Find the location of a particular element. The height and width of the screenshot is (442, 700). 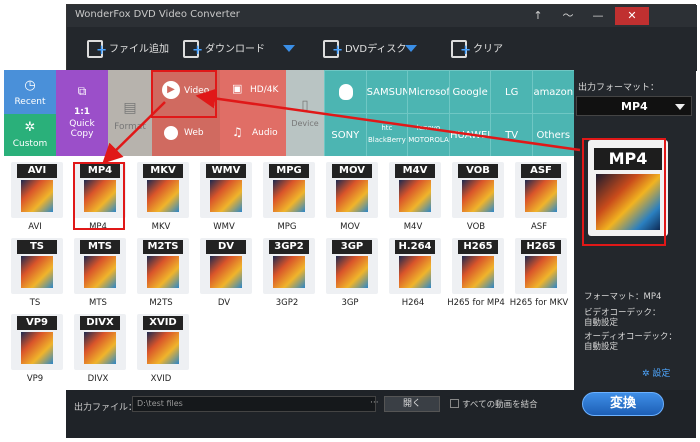

download-icon is located at coordinates (193, 51).